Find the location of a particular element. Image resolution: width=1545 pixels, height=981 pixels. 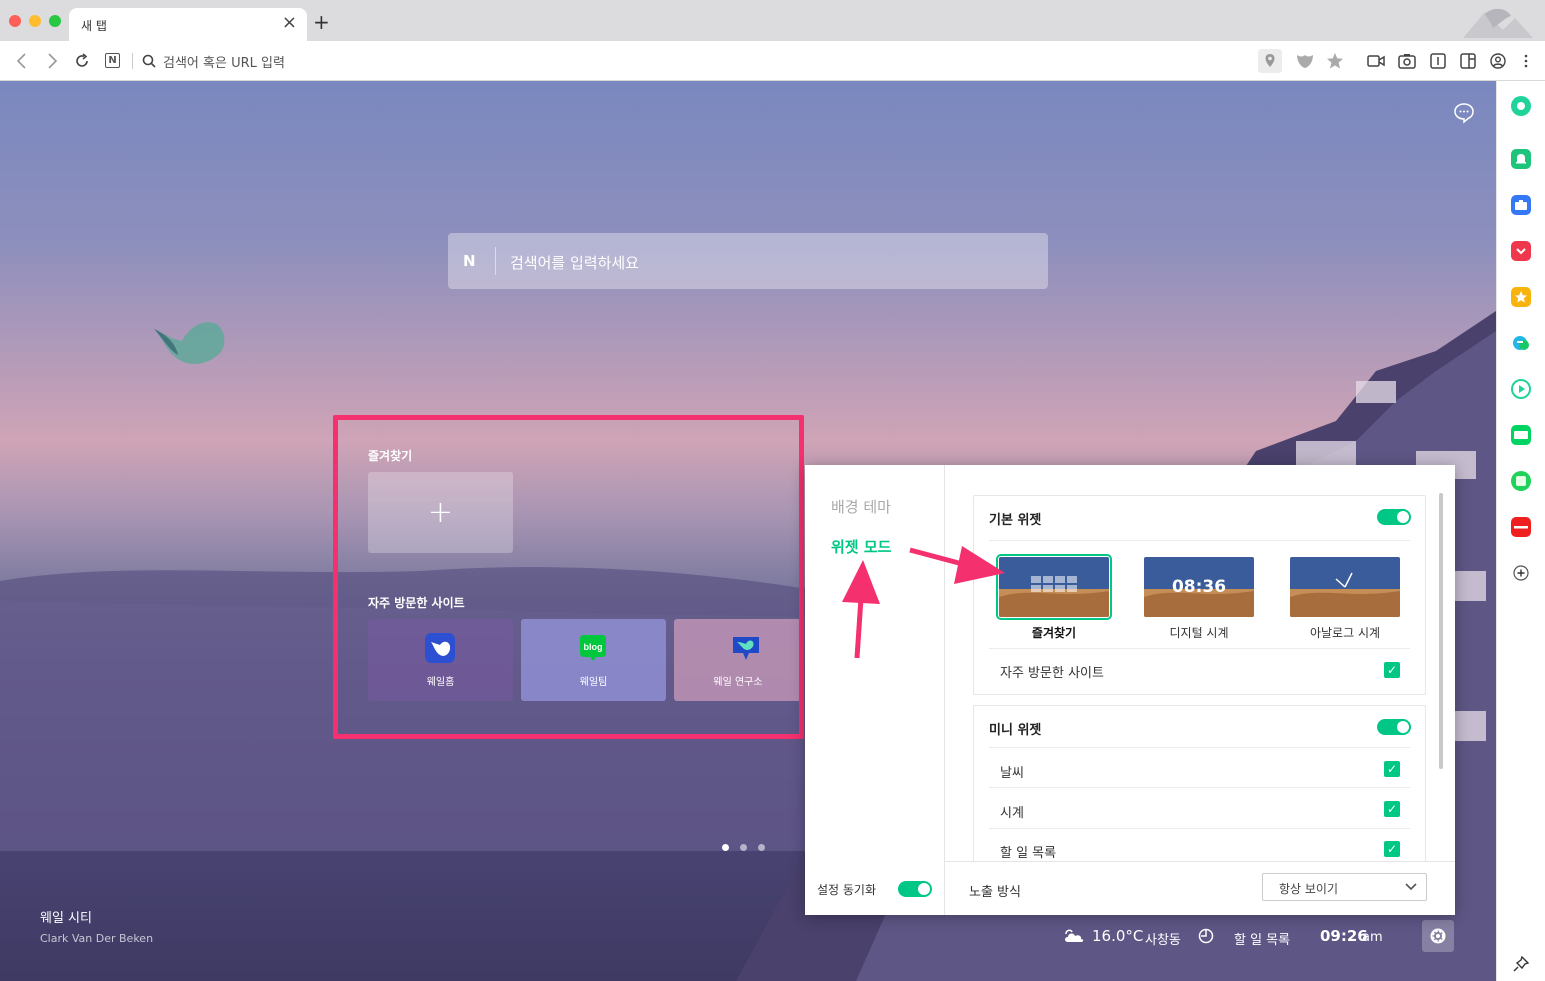

omnibox-divider is located at coordinates (132, 61).